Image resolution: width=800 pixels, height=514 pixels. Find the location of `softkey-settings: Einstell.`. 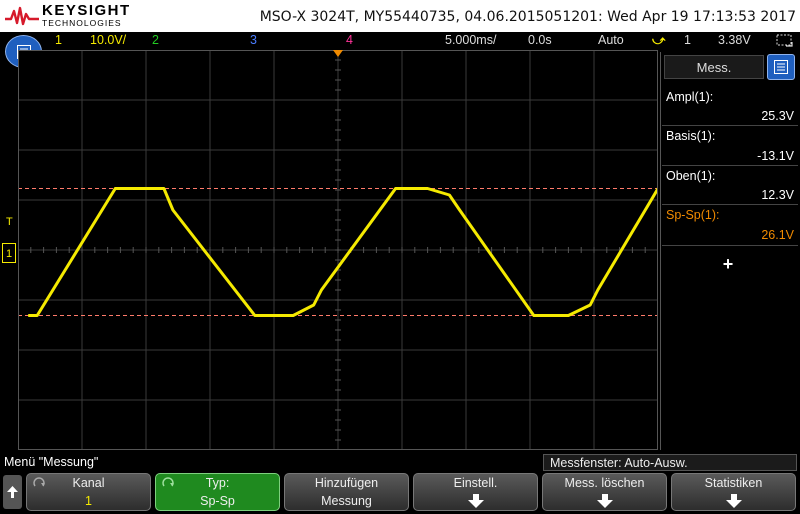

softkey-settings: Einstell. is located at coordinates (475, 492).